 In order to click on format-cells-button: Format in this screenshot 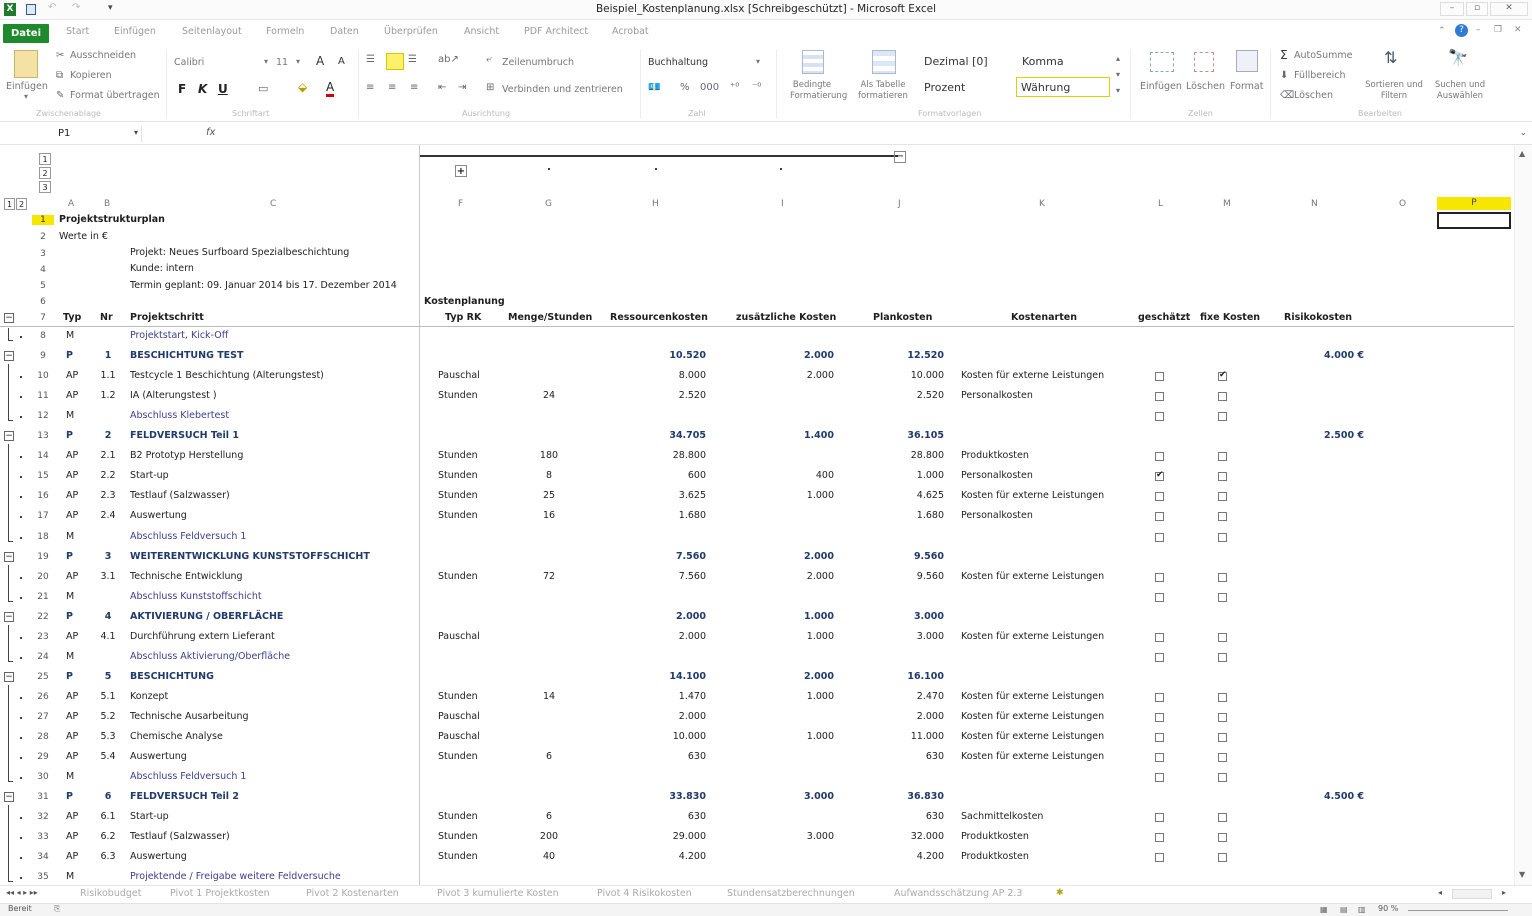, I will do `click(1246, 86)`.